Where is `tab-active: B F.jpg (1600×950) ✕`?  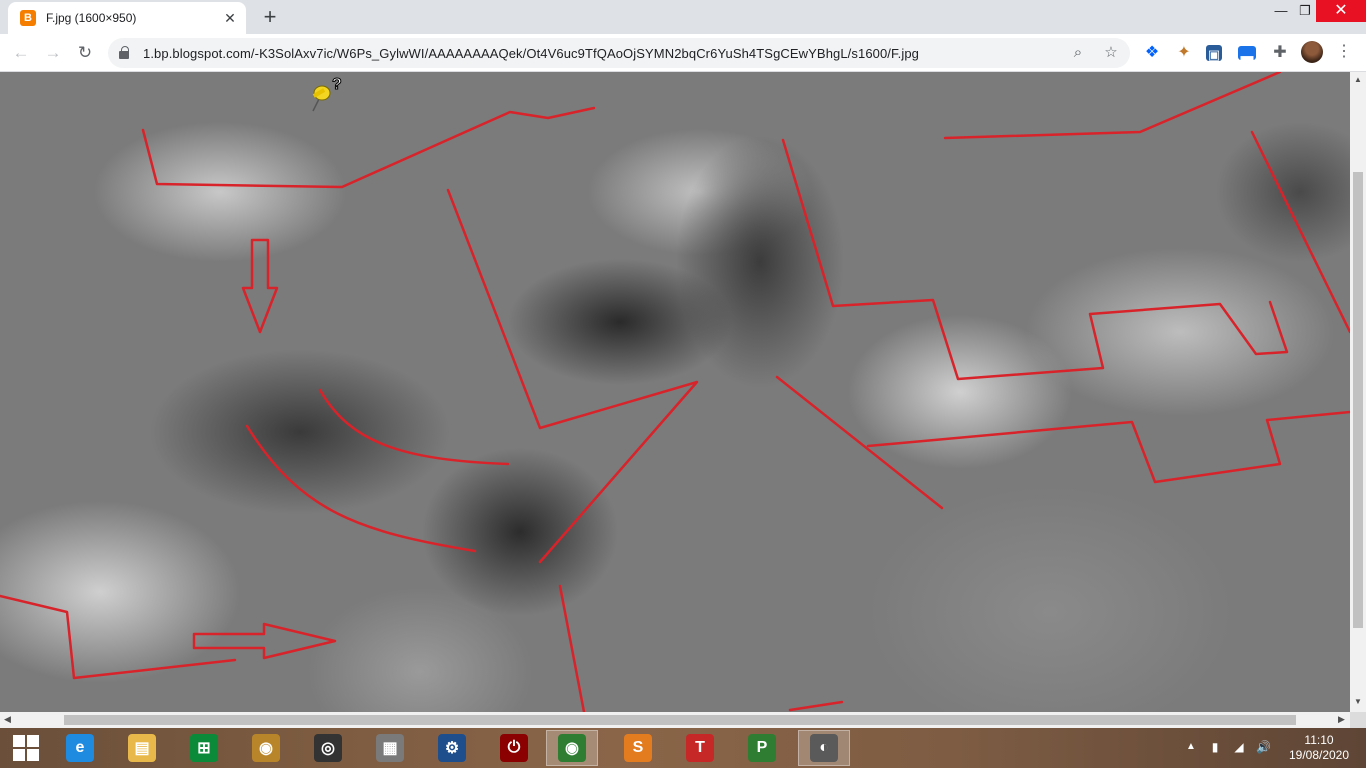
tab-active: B F.jpg (1600×950) ✕ is located at coordinates (127, 18).